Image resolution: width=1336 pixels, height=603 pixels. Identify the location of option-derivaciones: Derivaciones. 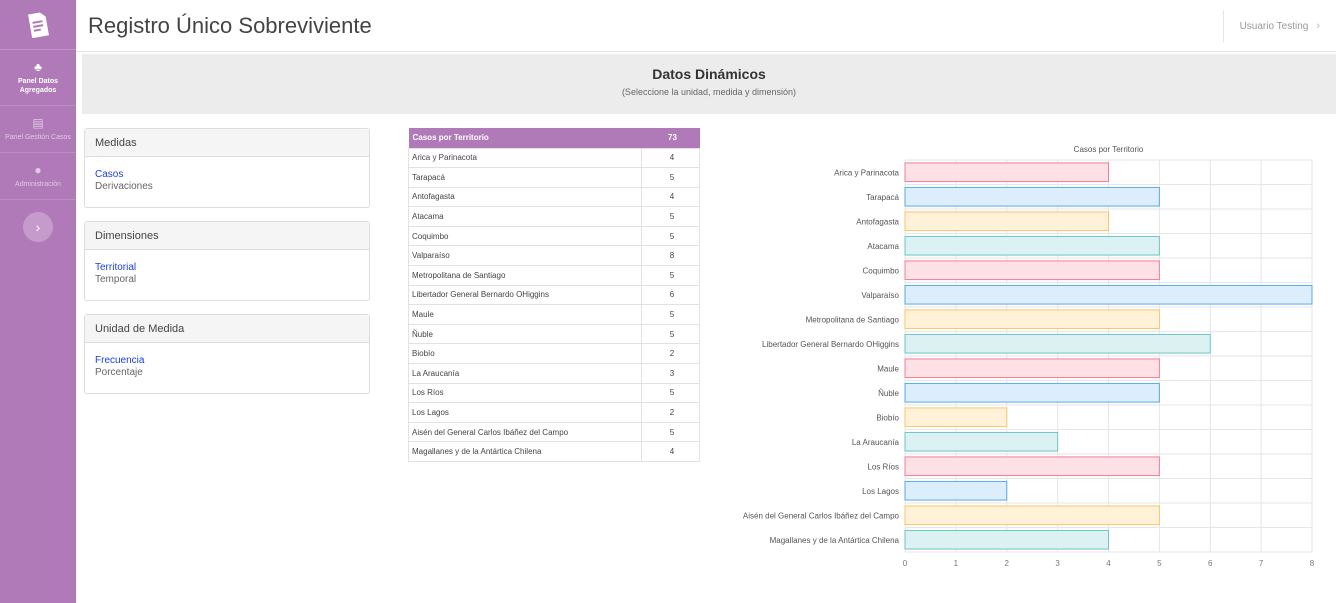
(227, 187).